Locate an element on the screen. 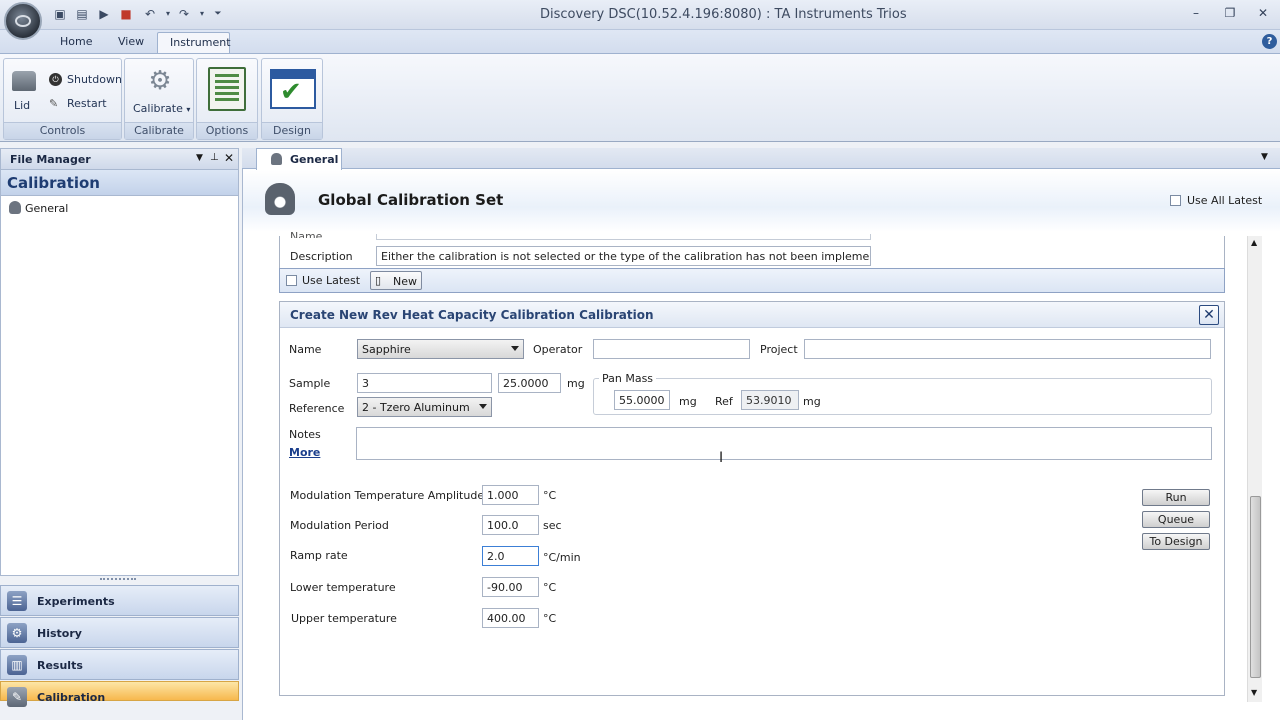 The image size is (1280, 720). new-button: ▯ New is located at coordinates (396, 280).